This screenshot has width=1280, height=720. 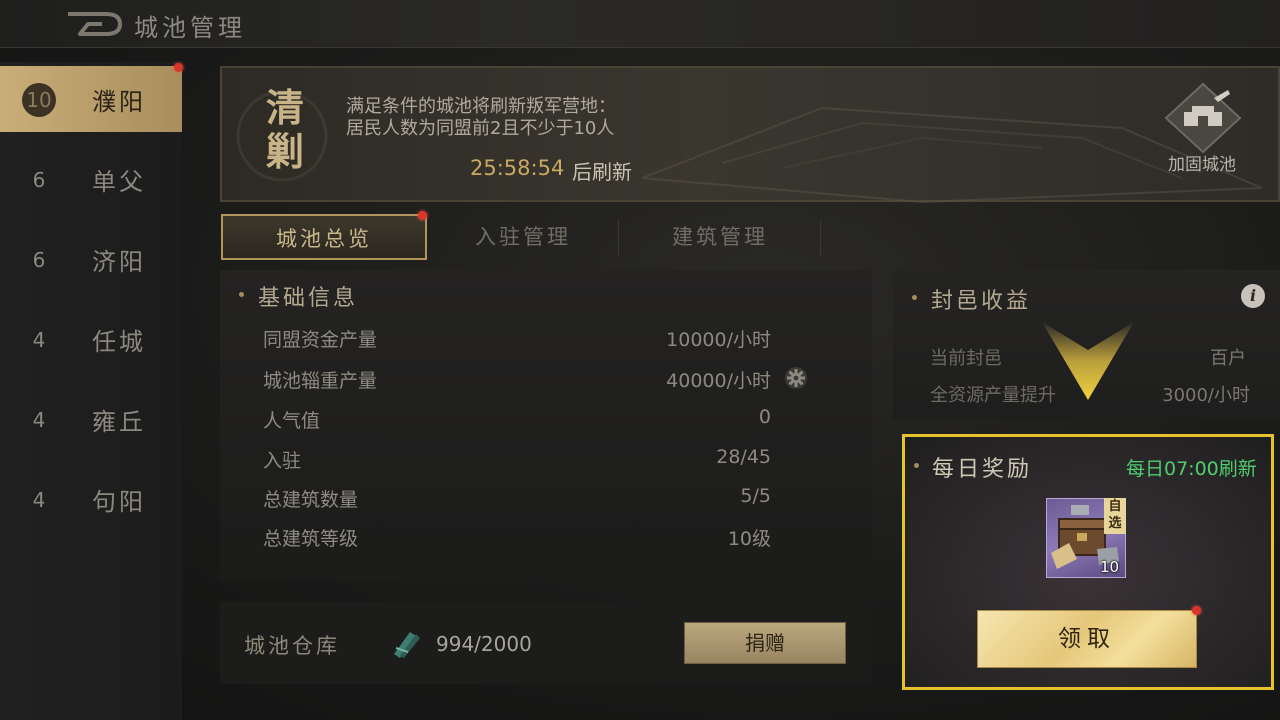 What do you see at coordinates (91, 499) in the screenshot?
I see `sidebar-city-juyang: 4 句阳` at bounding box center [91, 499].